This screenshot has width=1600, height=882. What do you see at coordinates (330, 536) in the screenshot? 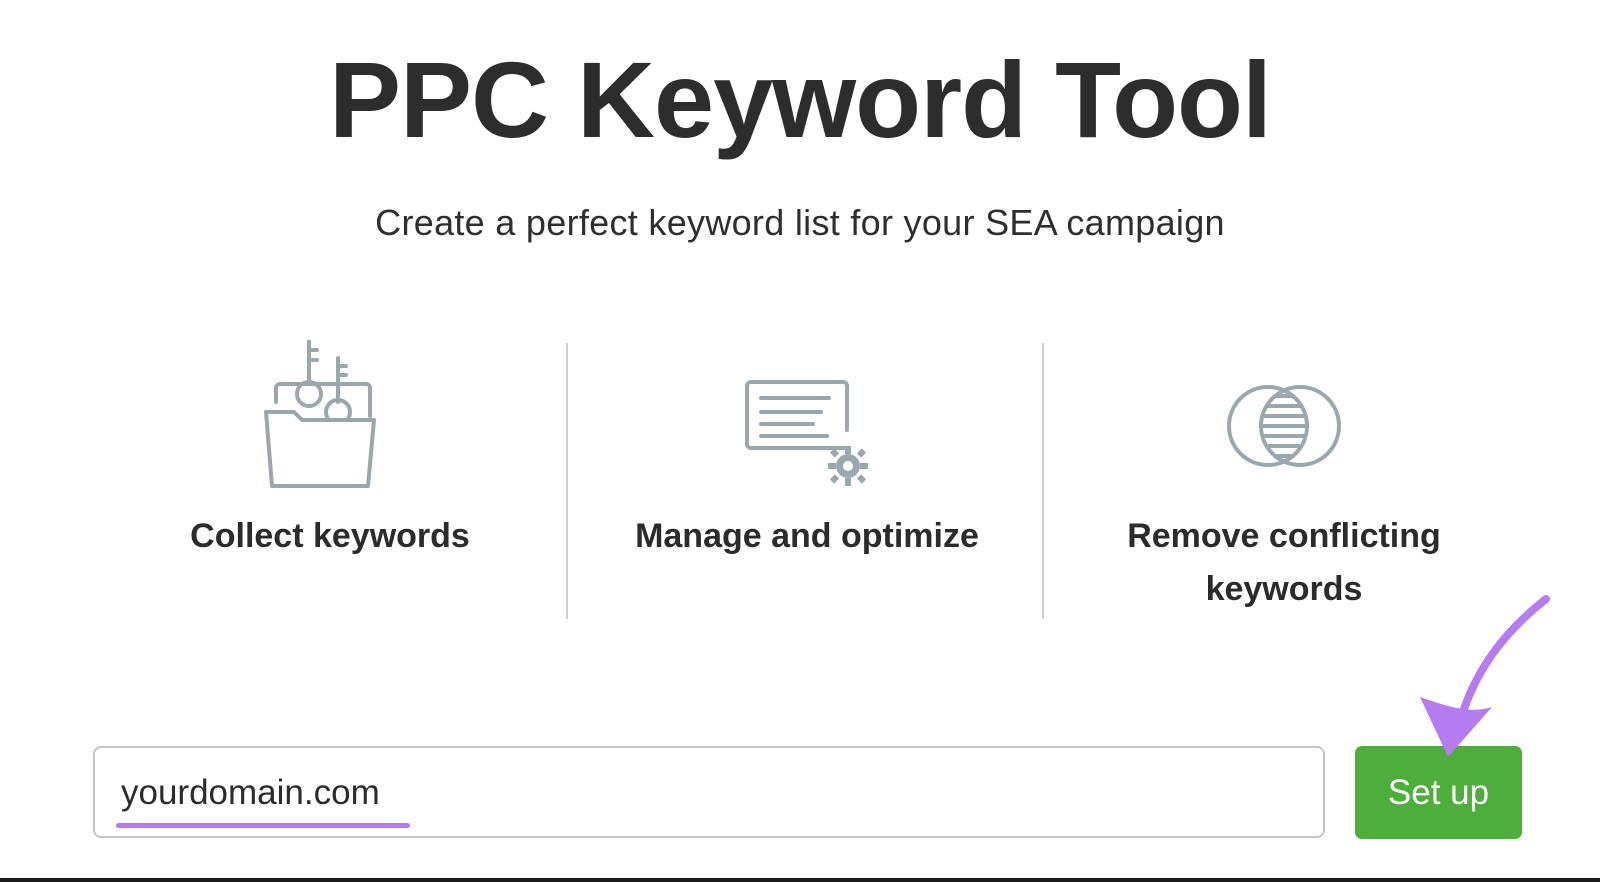
I see `feature-label: Collect keywords` at bounding box center [330, 536].